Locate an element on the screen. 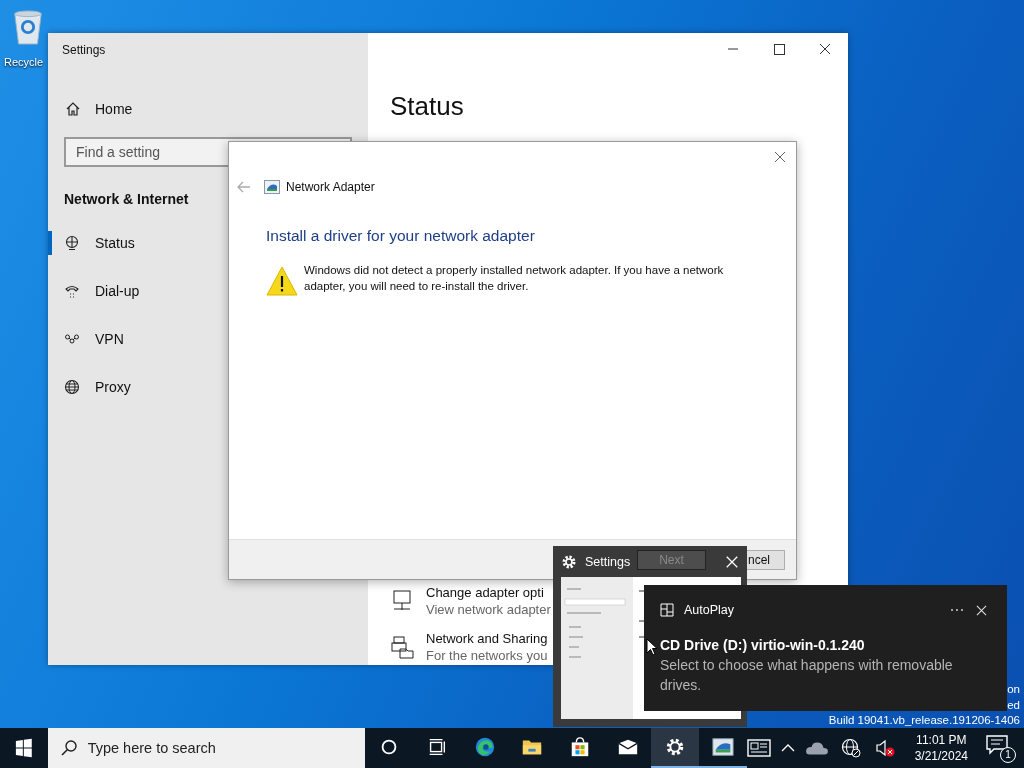 The width and height of the screenshot is (1024, 768). search-icon is located at coordinates (68, 748).